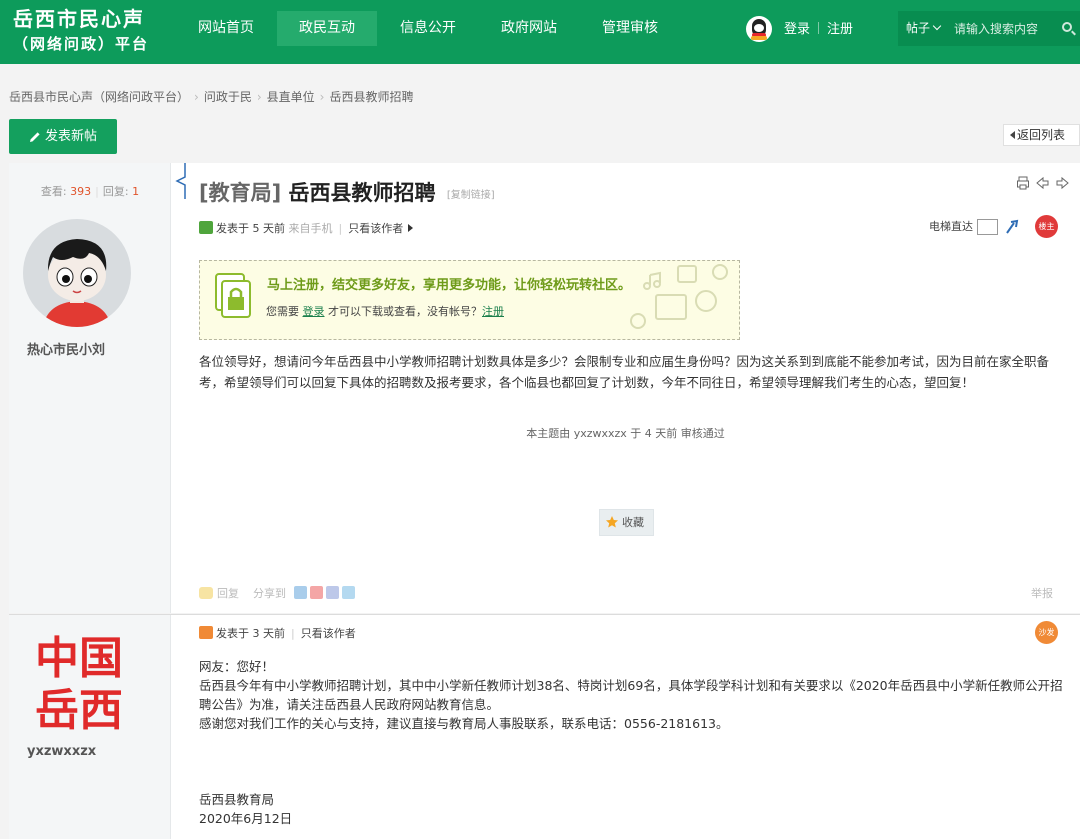  I want to click on nav-admin-review: 管理审核, so click(630, 28).